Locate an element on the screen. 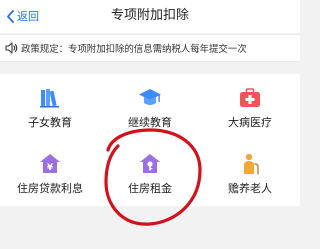  grid-item-continuing-education: 继续教育 is located at coordinates (150, 110).